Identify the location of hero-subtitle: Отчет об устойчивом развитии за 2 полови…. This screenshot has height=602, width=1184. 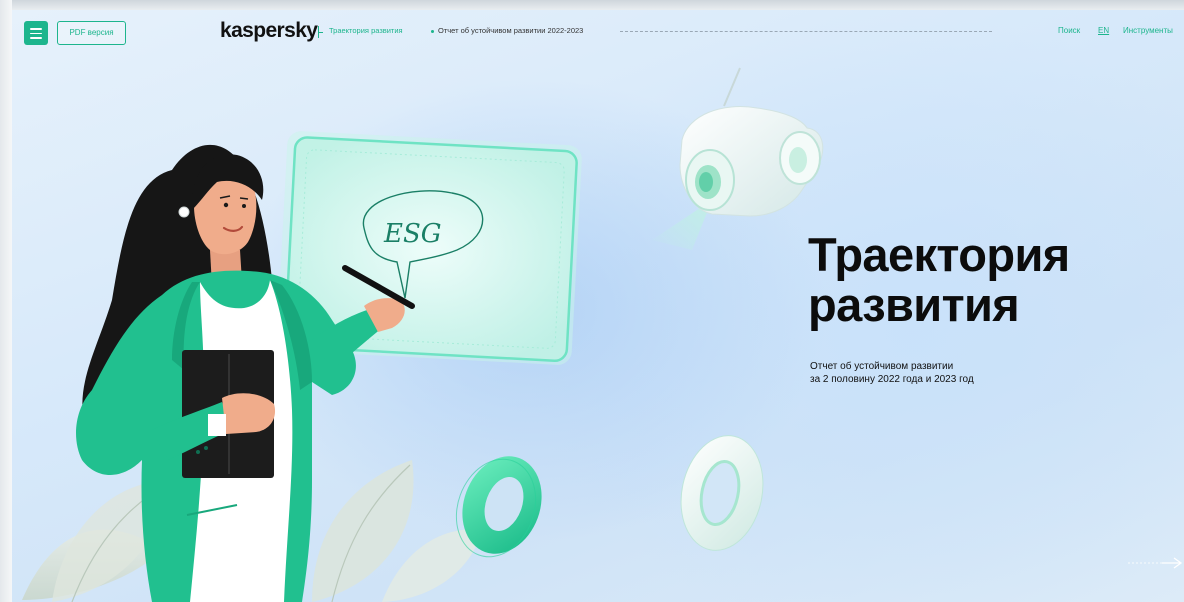
(960, 373).